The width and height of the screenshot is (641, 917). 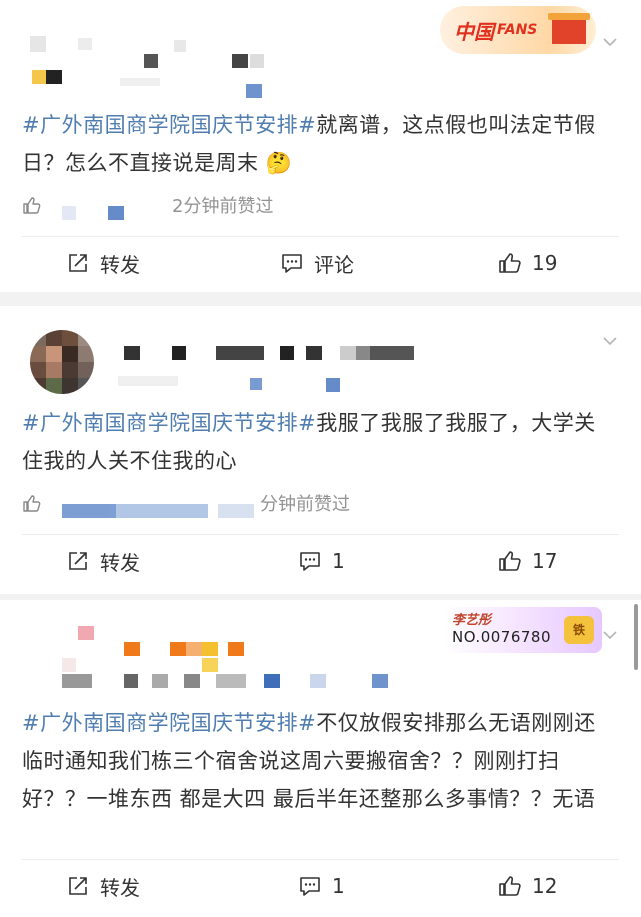 What do you see at coordinates (527, 263) in the screenshot?
I see `like-button: 19` at bounding box center [527, 263].